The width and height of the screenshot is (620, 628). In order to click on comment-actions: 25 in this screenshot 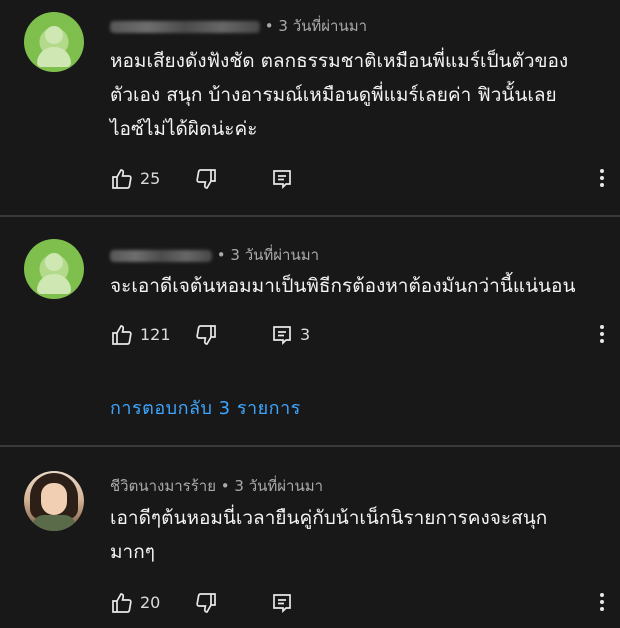, I will do `click(350, 179)`.